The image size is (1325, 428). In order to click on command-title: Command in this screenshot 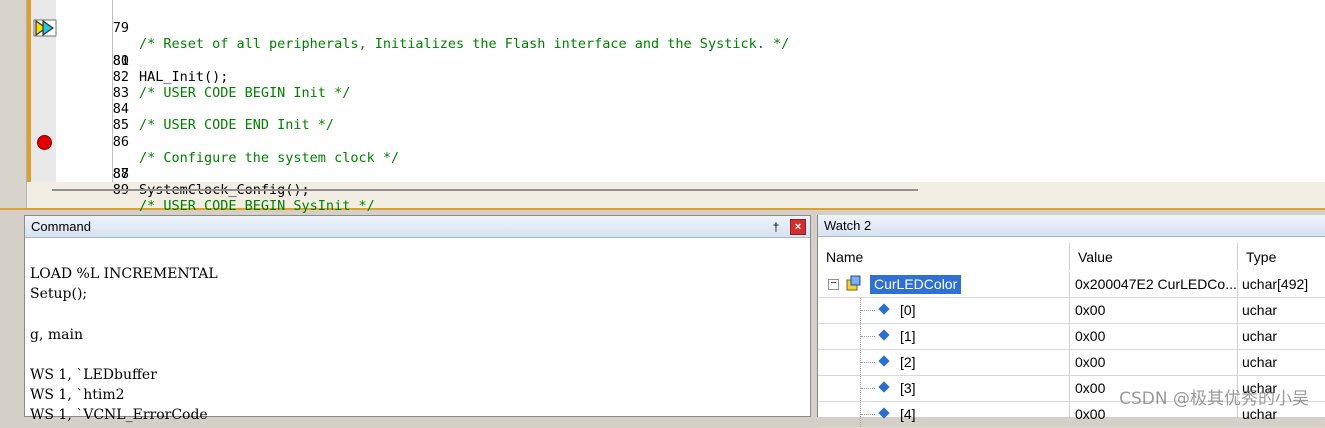, I will do `click(61, 226)`.